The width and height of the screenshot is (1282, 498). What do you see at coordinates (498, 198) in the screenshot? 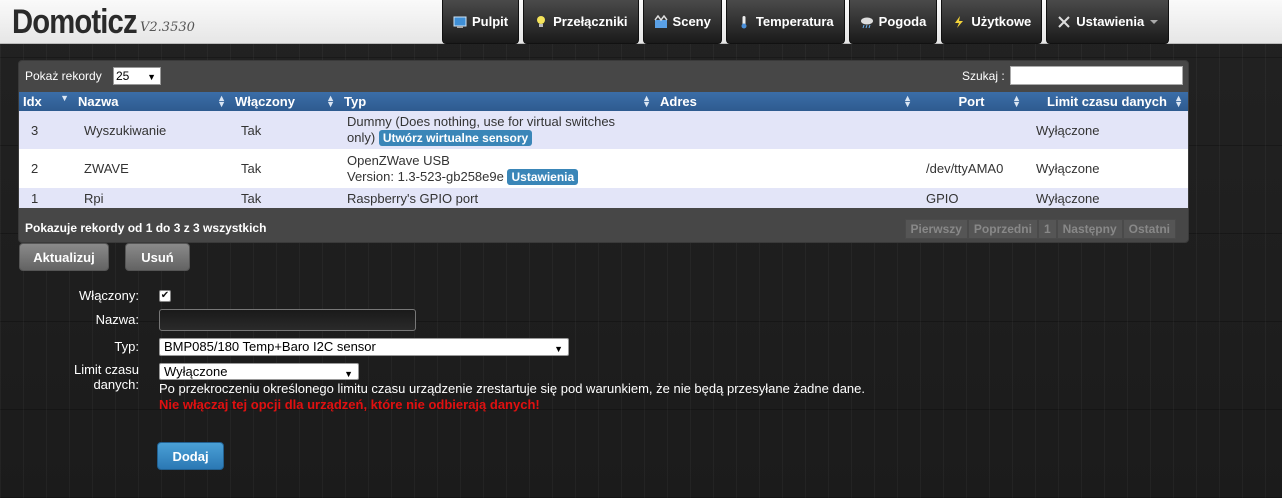
I see `cell-type: Raspberry's GPIO port` at bounding box center [498, 198].